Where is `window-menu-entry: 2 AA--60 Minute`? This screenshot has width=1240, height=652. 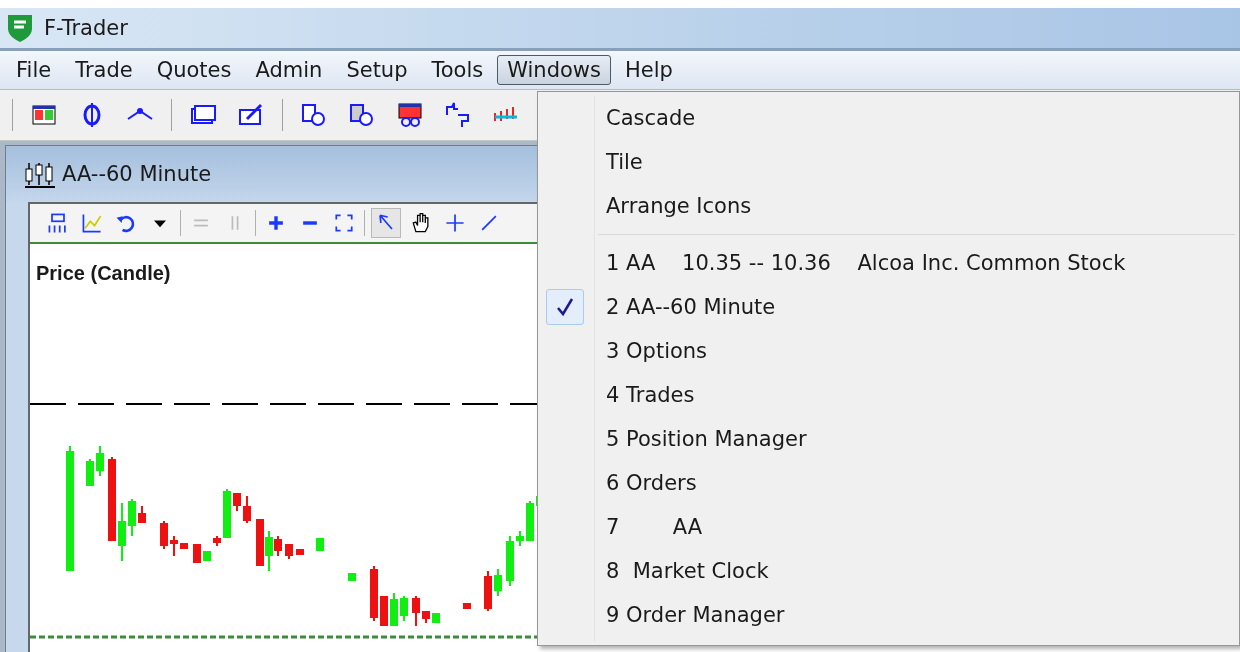
window-menu-entry: 2 AA--60 Minute is located at coordinates (888, 307).